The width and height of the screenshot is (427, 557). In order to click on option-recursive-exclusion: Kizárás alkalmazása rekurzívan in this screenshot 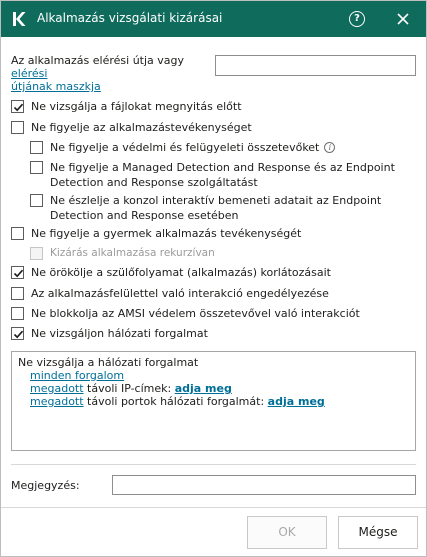, I will do `click(122, 254)`.